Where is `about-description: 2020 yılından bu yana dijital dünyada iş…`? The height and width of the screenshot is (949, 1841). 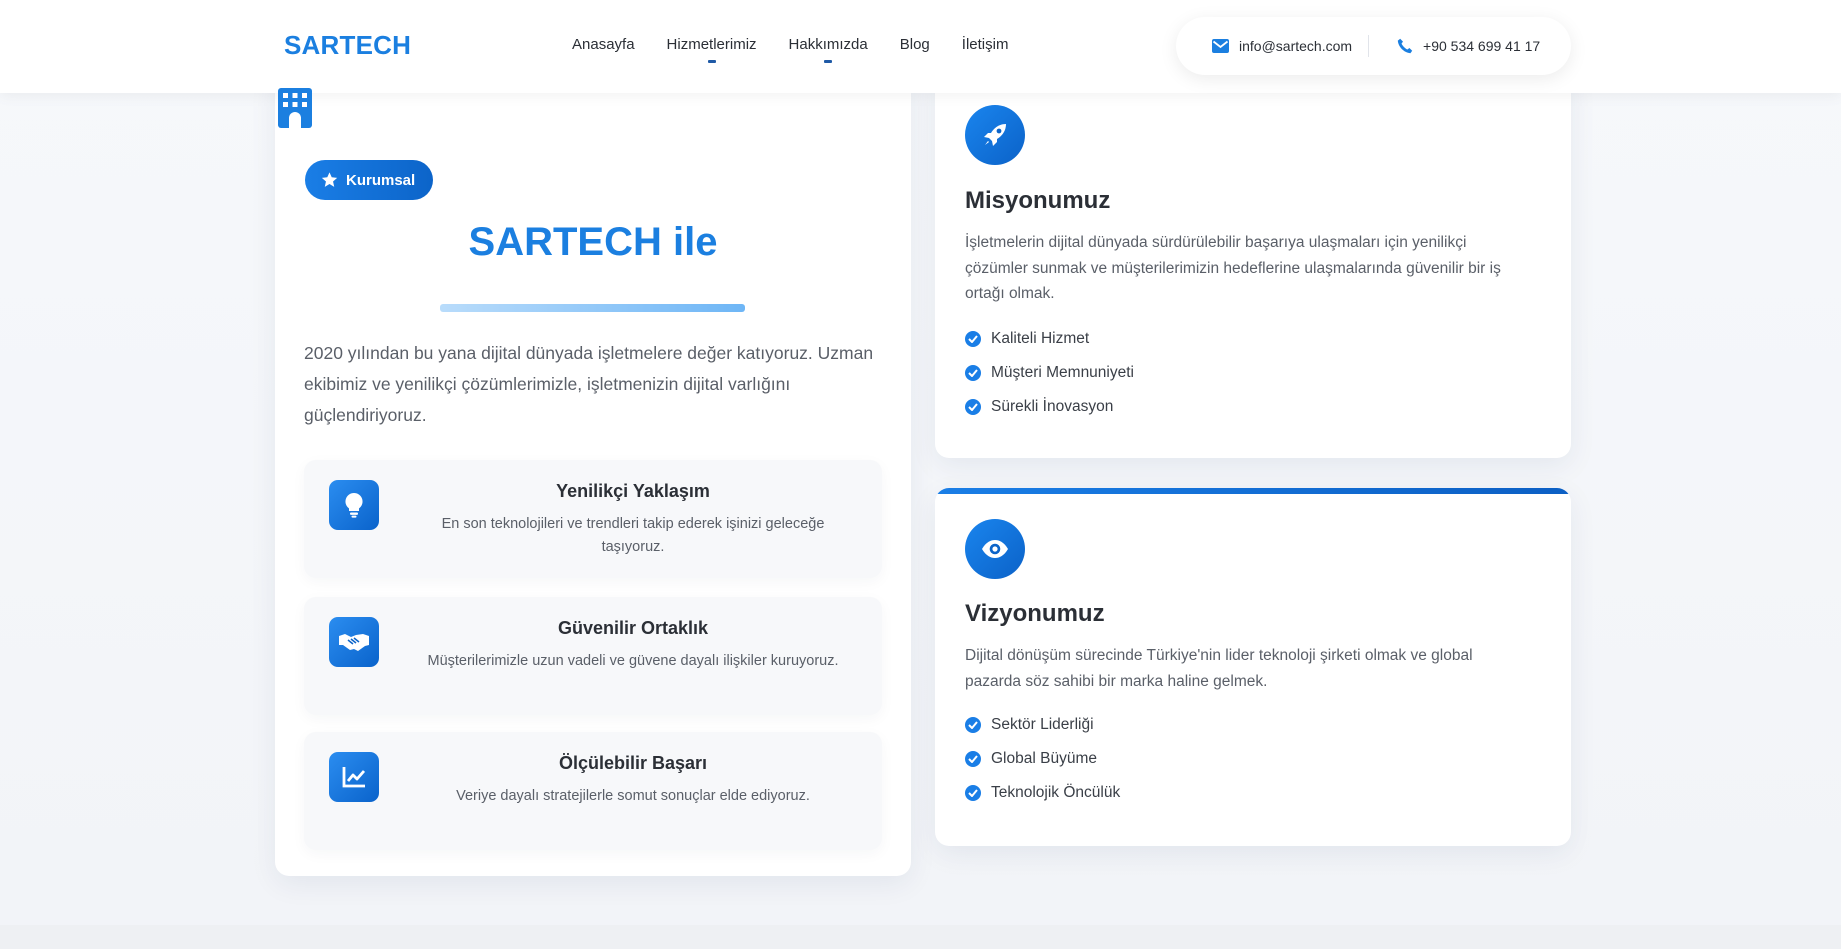 about-description: 2020 yılından bu yana dijital dünyada iş… is located at coordinates (589, 384).